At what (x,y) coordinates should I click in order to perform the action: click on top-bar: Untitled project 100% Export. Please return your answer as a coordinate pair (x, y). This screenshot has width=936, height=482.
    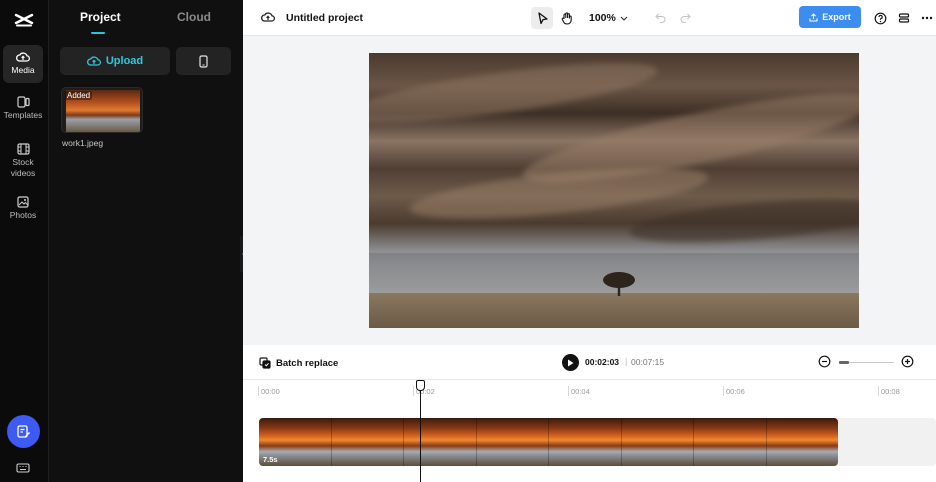
    Looking at the image, I should click on (589, 18).